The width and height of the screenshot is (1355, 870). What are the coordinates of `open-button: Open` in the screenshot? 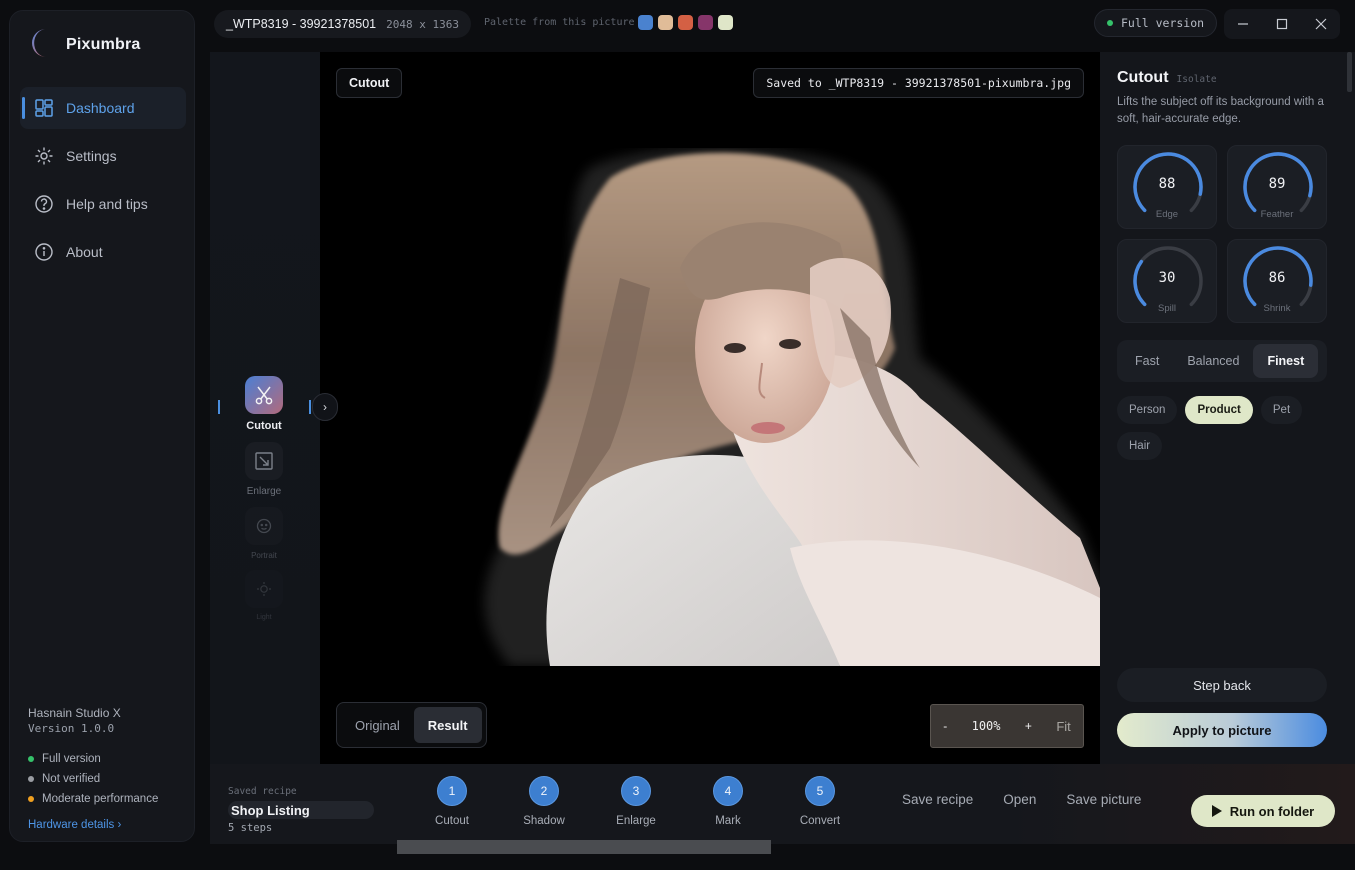 It's located at (1019, 799).